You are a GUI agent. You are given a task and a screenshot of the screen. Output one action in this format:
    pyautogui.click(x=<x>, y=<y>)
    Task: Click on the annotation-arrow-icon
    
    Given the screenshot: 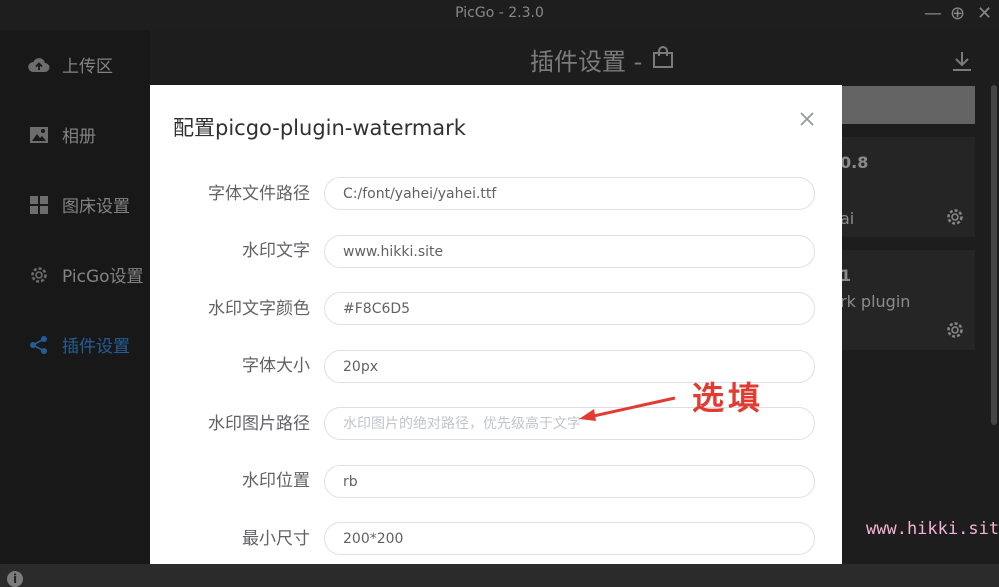 What is the action you would take?
    pyautogui.click(x=627, y=411)
    